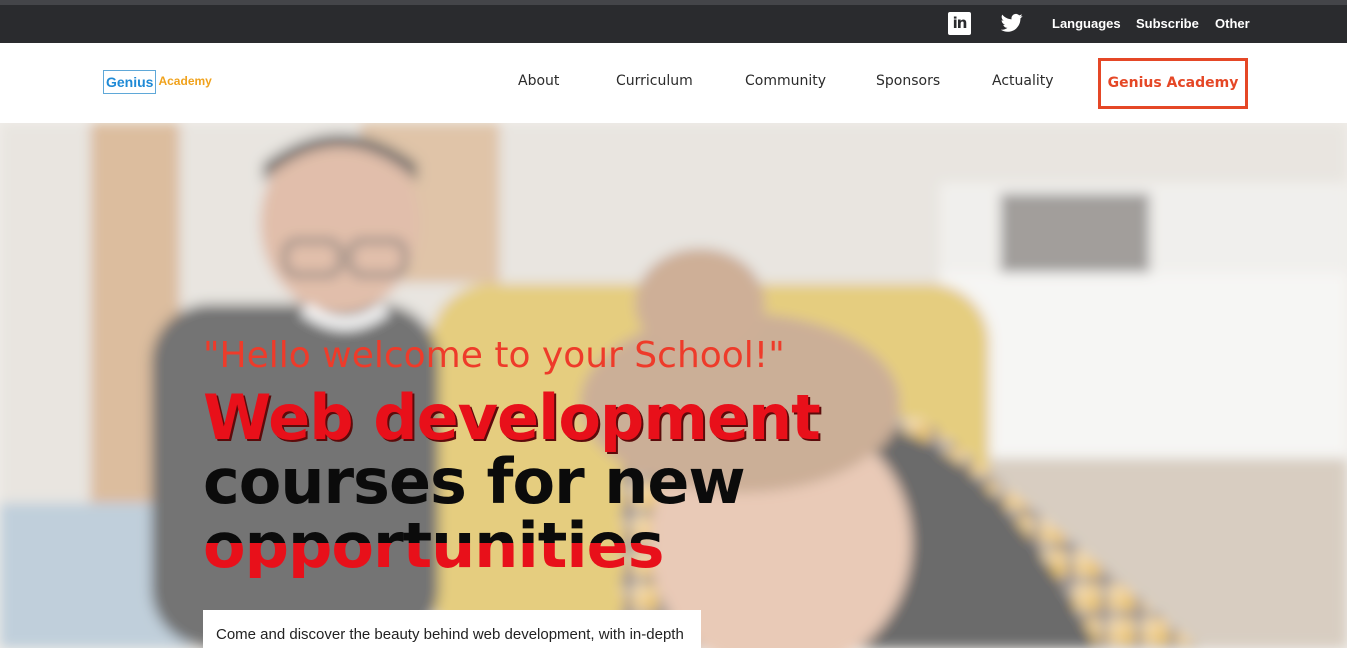  What do you see at coordinates (512, 417) in the screenshot?
I see `headline-line-1: Web development` at bounding box center [512, 417].